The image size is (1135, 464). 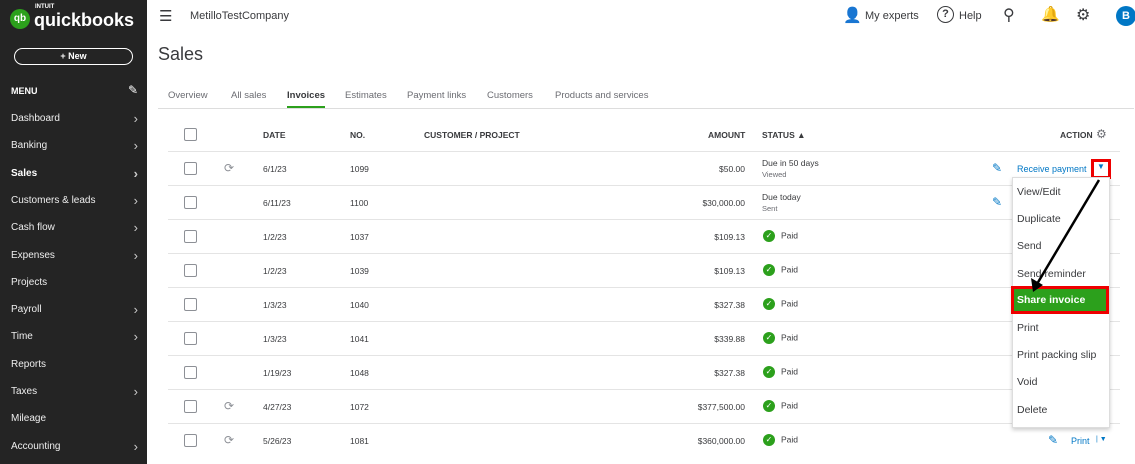 I want to click on annotation-arrow, so click(x=1066, y=235).